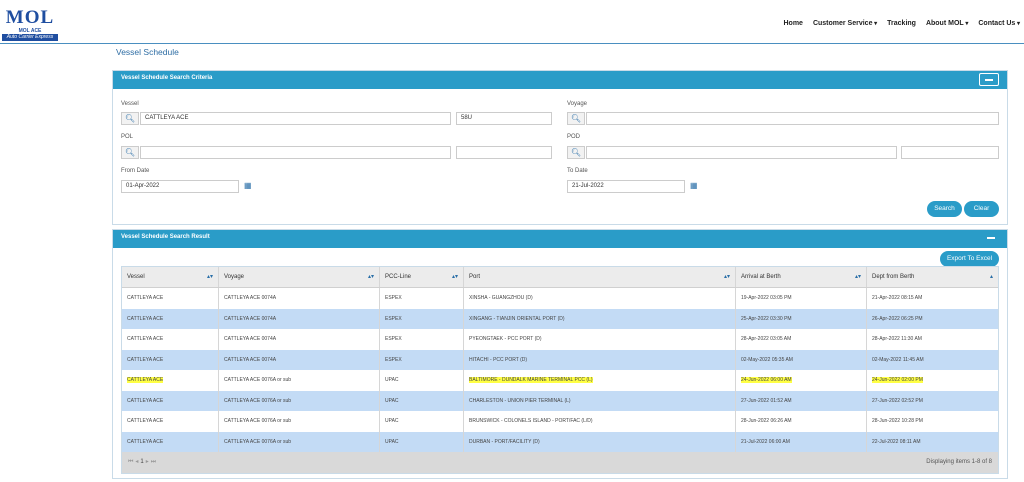 Image resolution: width=1024 pixels, height=482 pixels. I want to click on export-to-excel-button: Export To Excel, so click(969, 259).